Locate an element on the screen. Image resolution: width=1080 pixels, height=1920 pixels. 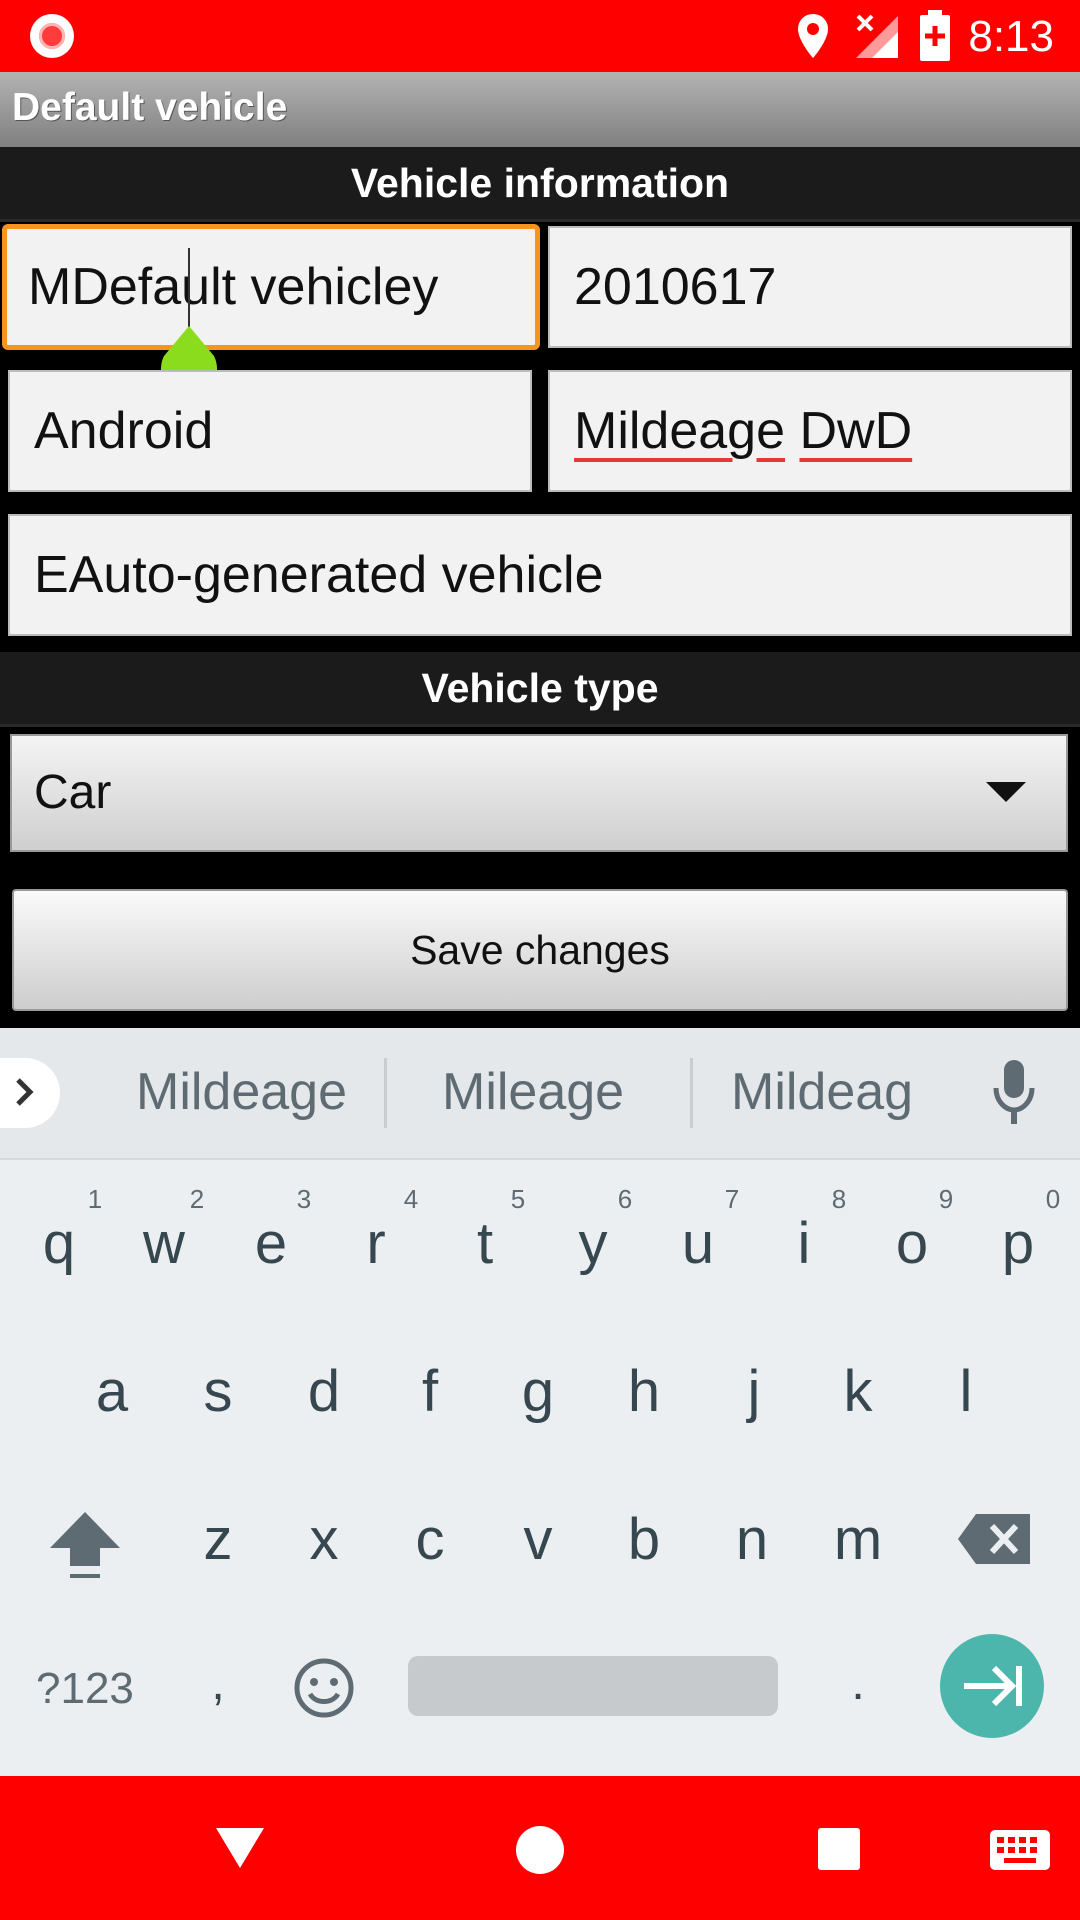
comma-key: , is located at coordinates (218, 1683).